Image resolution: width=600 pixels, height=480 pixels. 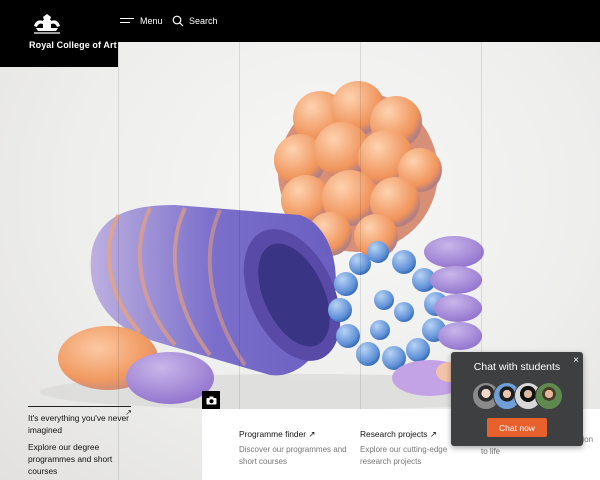 What do you see at coordinates (127, 21) in the screenshot?
I see `hamburger-icon` at bounding box center [127, 21].